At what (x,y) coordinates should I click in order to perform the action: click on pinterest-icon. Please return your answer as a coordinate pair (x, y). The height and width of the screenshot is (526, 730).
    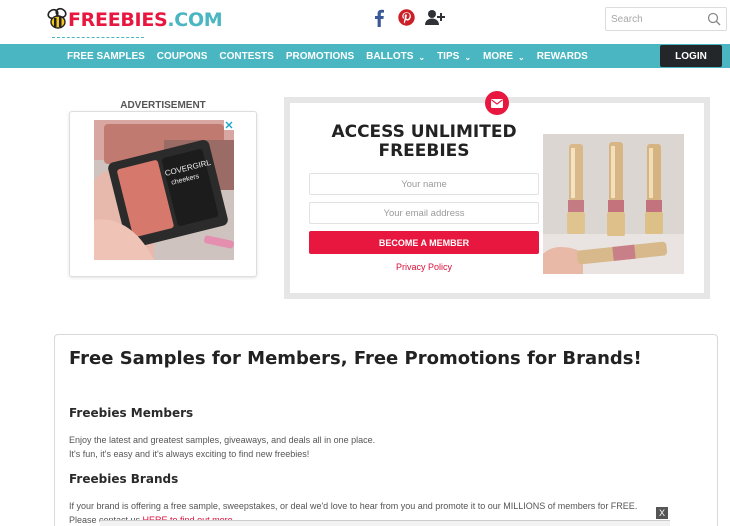
    Looking at the image, I should click on (406, 17).